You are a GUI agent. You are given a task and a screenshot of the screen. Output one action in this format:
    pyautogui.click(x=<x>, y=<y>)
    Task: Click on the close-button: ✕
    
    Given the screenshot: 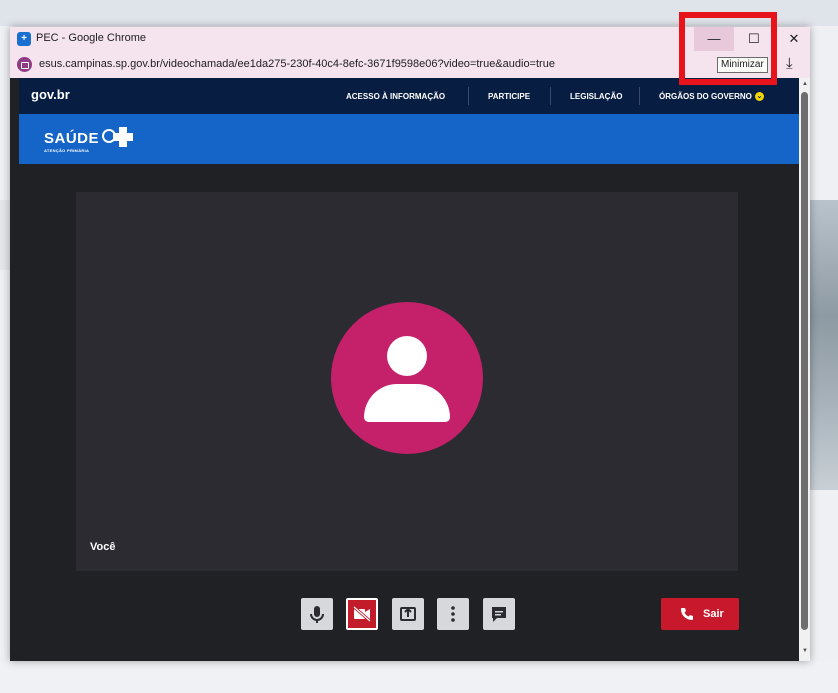 What is the action you would take?
    pyautogui.click(x=792, y=39)
    